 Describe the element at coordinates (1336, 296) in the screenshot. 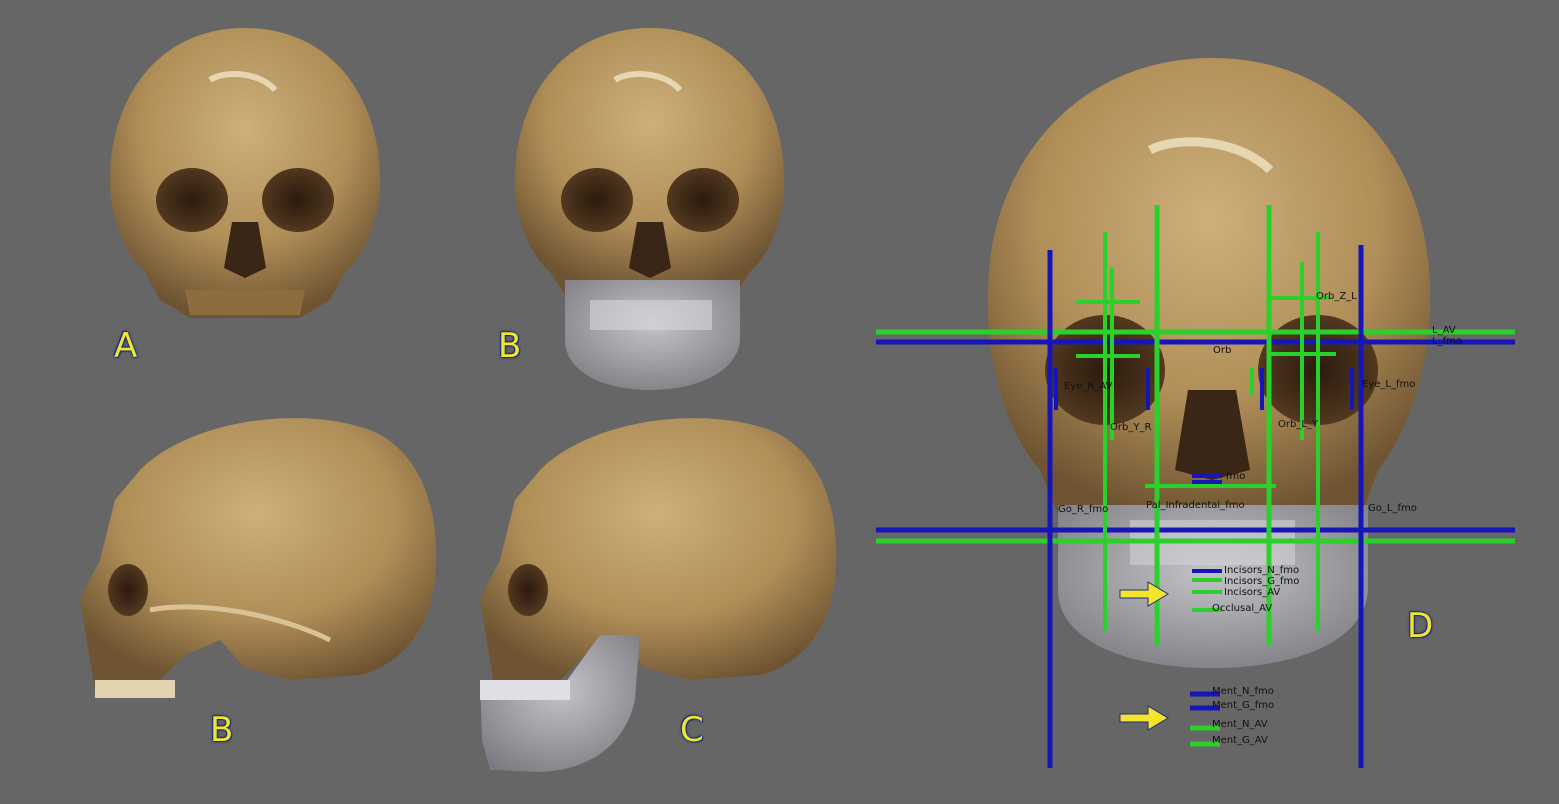

I see `landmark-orb-z-l: Orb_Z_L` at that location.